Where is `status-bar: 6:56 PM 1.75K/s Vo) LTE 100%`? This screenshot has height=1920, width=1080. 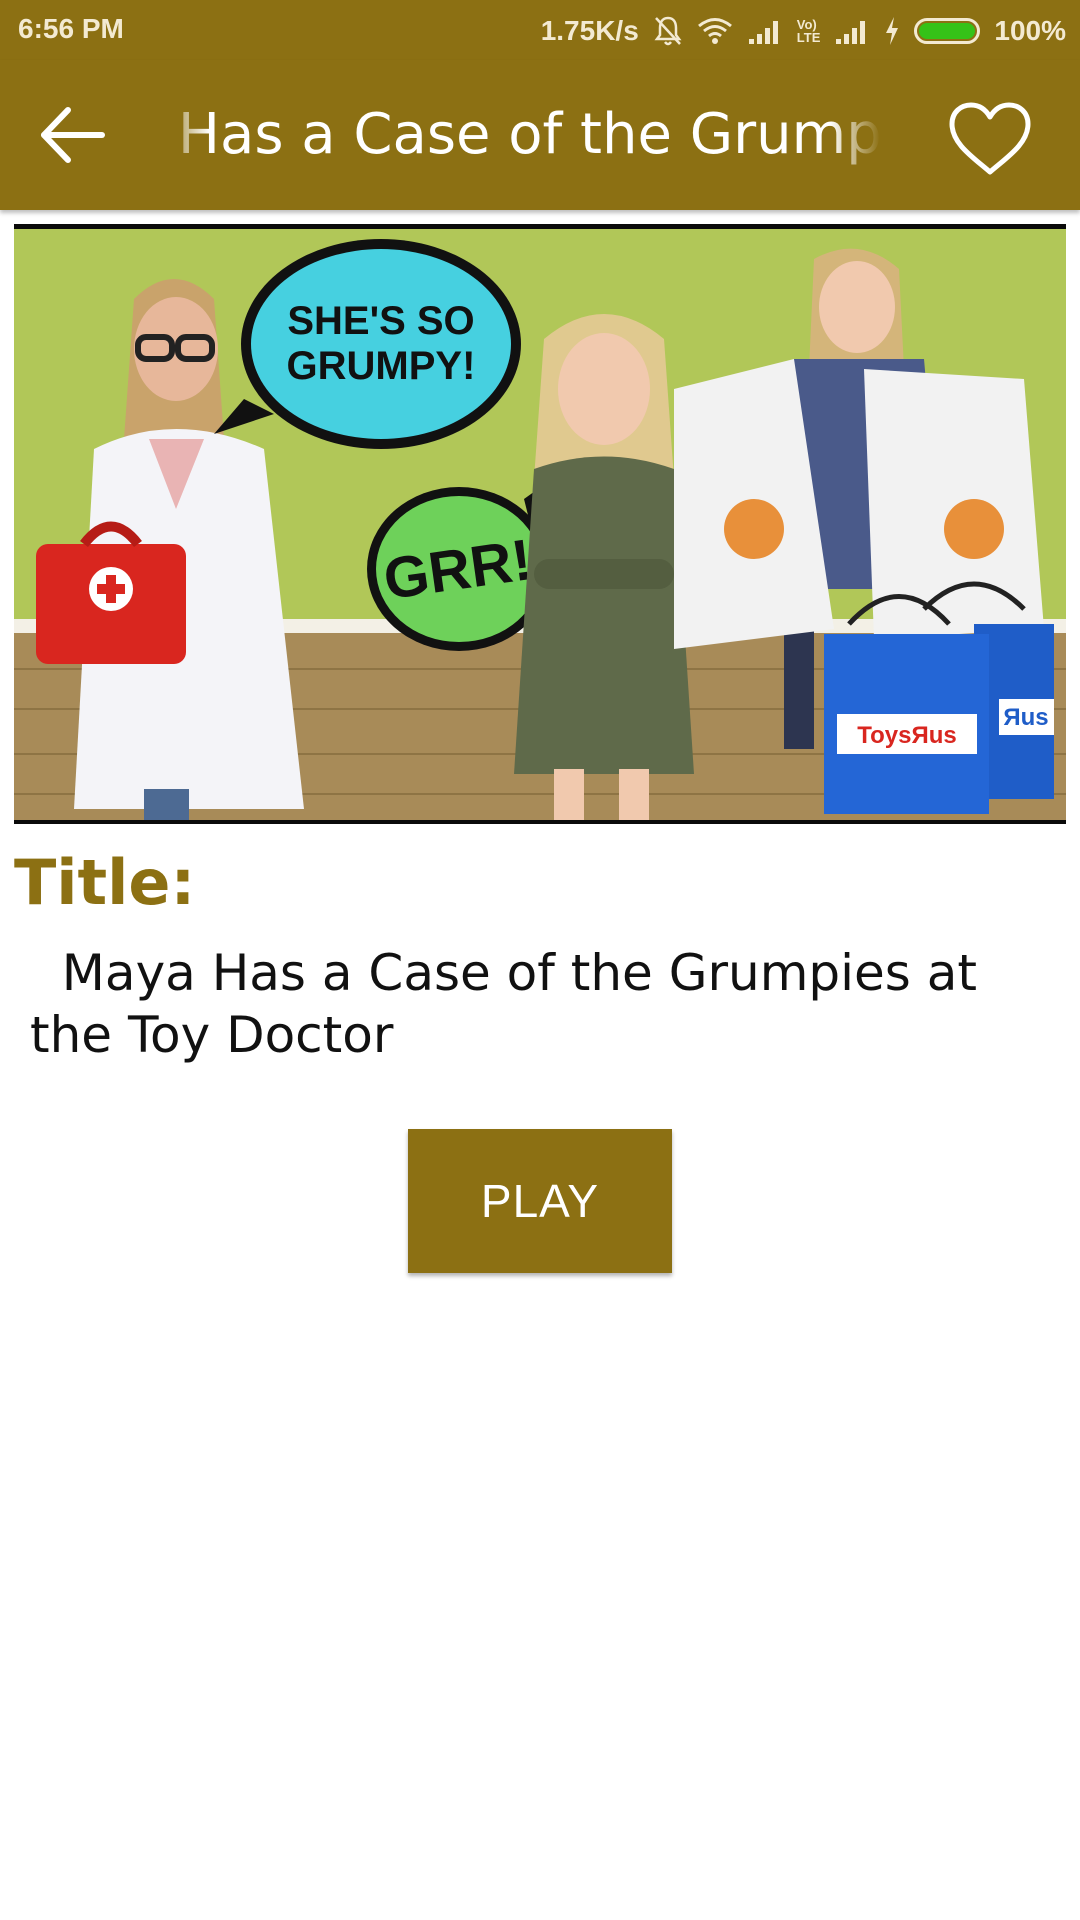 status-bar: 6:56 PM 1.75K/s Vo) LTE 100% is located at coordinates (540, 30).